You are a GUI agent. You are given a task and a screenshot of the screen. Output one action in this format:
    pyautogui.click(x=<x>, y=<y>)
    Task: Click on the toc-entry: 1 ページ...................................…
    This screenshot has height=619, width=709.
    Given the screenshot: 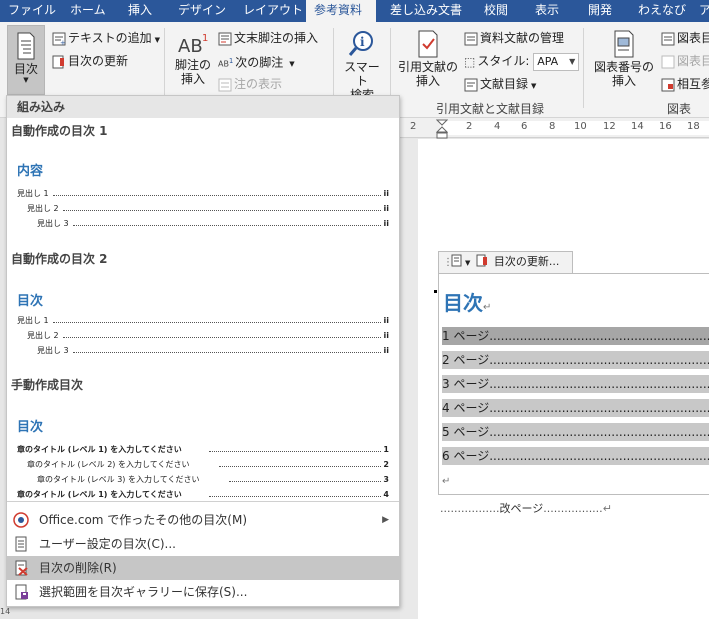 What is the action you would take?
    pyautogui.click(x=575, y=336)
    